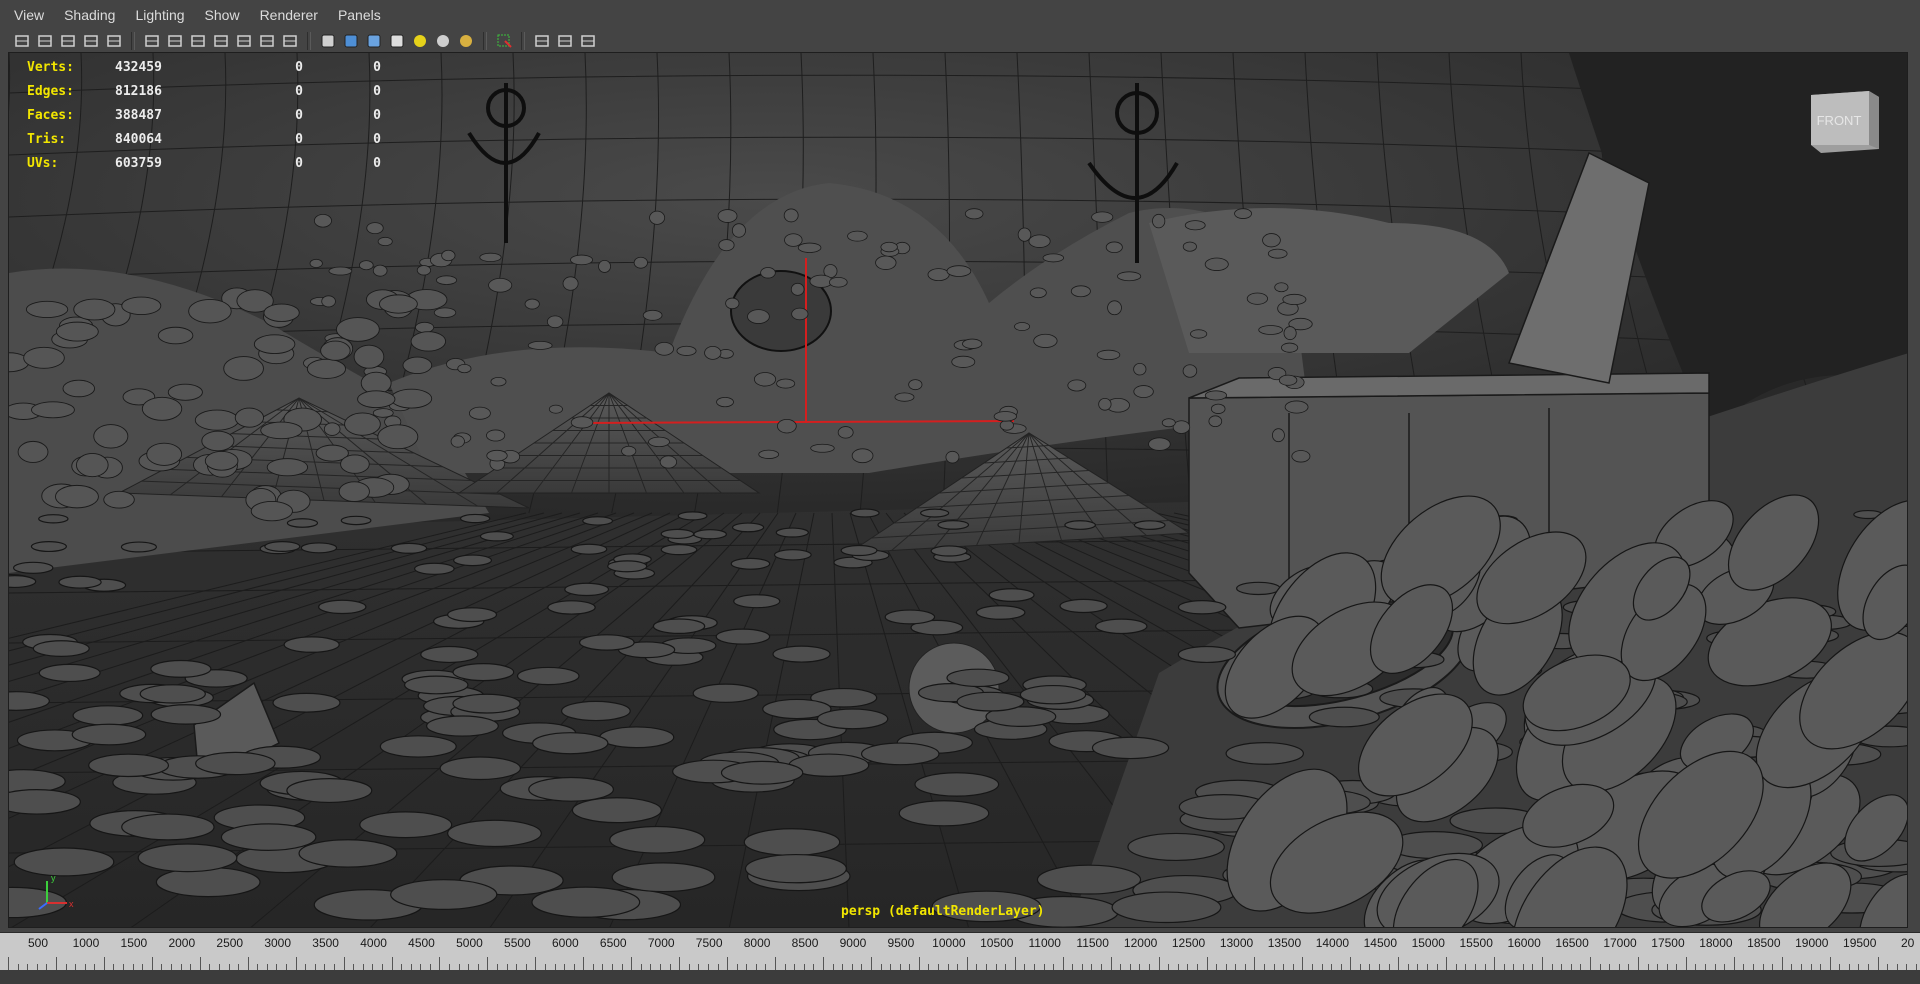 The width and height of the screenshot is (1920, 984). Describe the element at coordinates (420, 41) in the screenshot. I see `use-all-lights-icon` at that location.